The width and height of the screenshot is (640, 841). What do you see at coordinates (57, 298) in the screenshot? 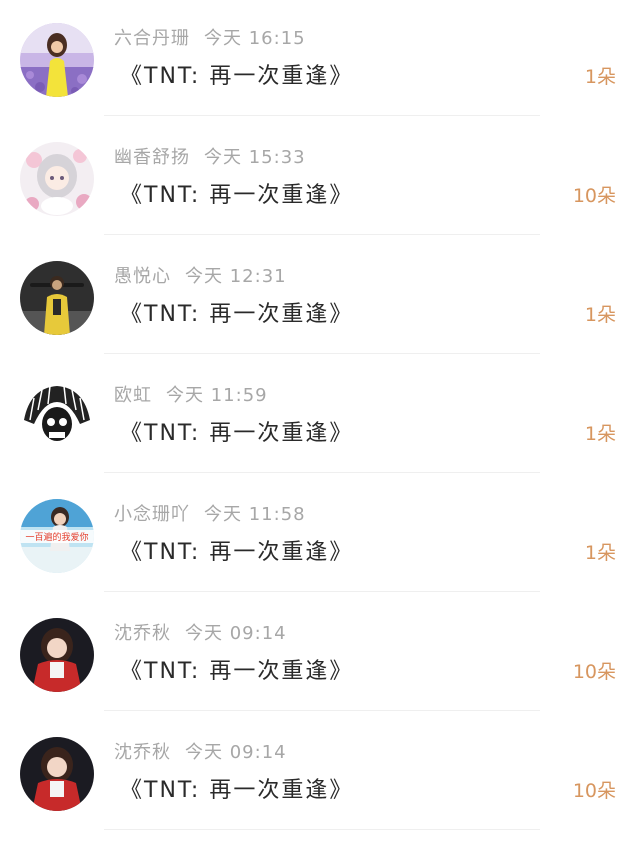
I see `game-soldier-avatar` at bounding box center [57, 298].